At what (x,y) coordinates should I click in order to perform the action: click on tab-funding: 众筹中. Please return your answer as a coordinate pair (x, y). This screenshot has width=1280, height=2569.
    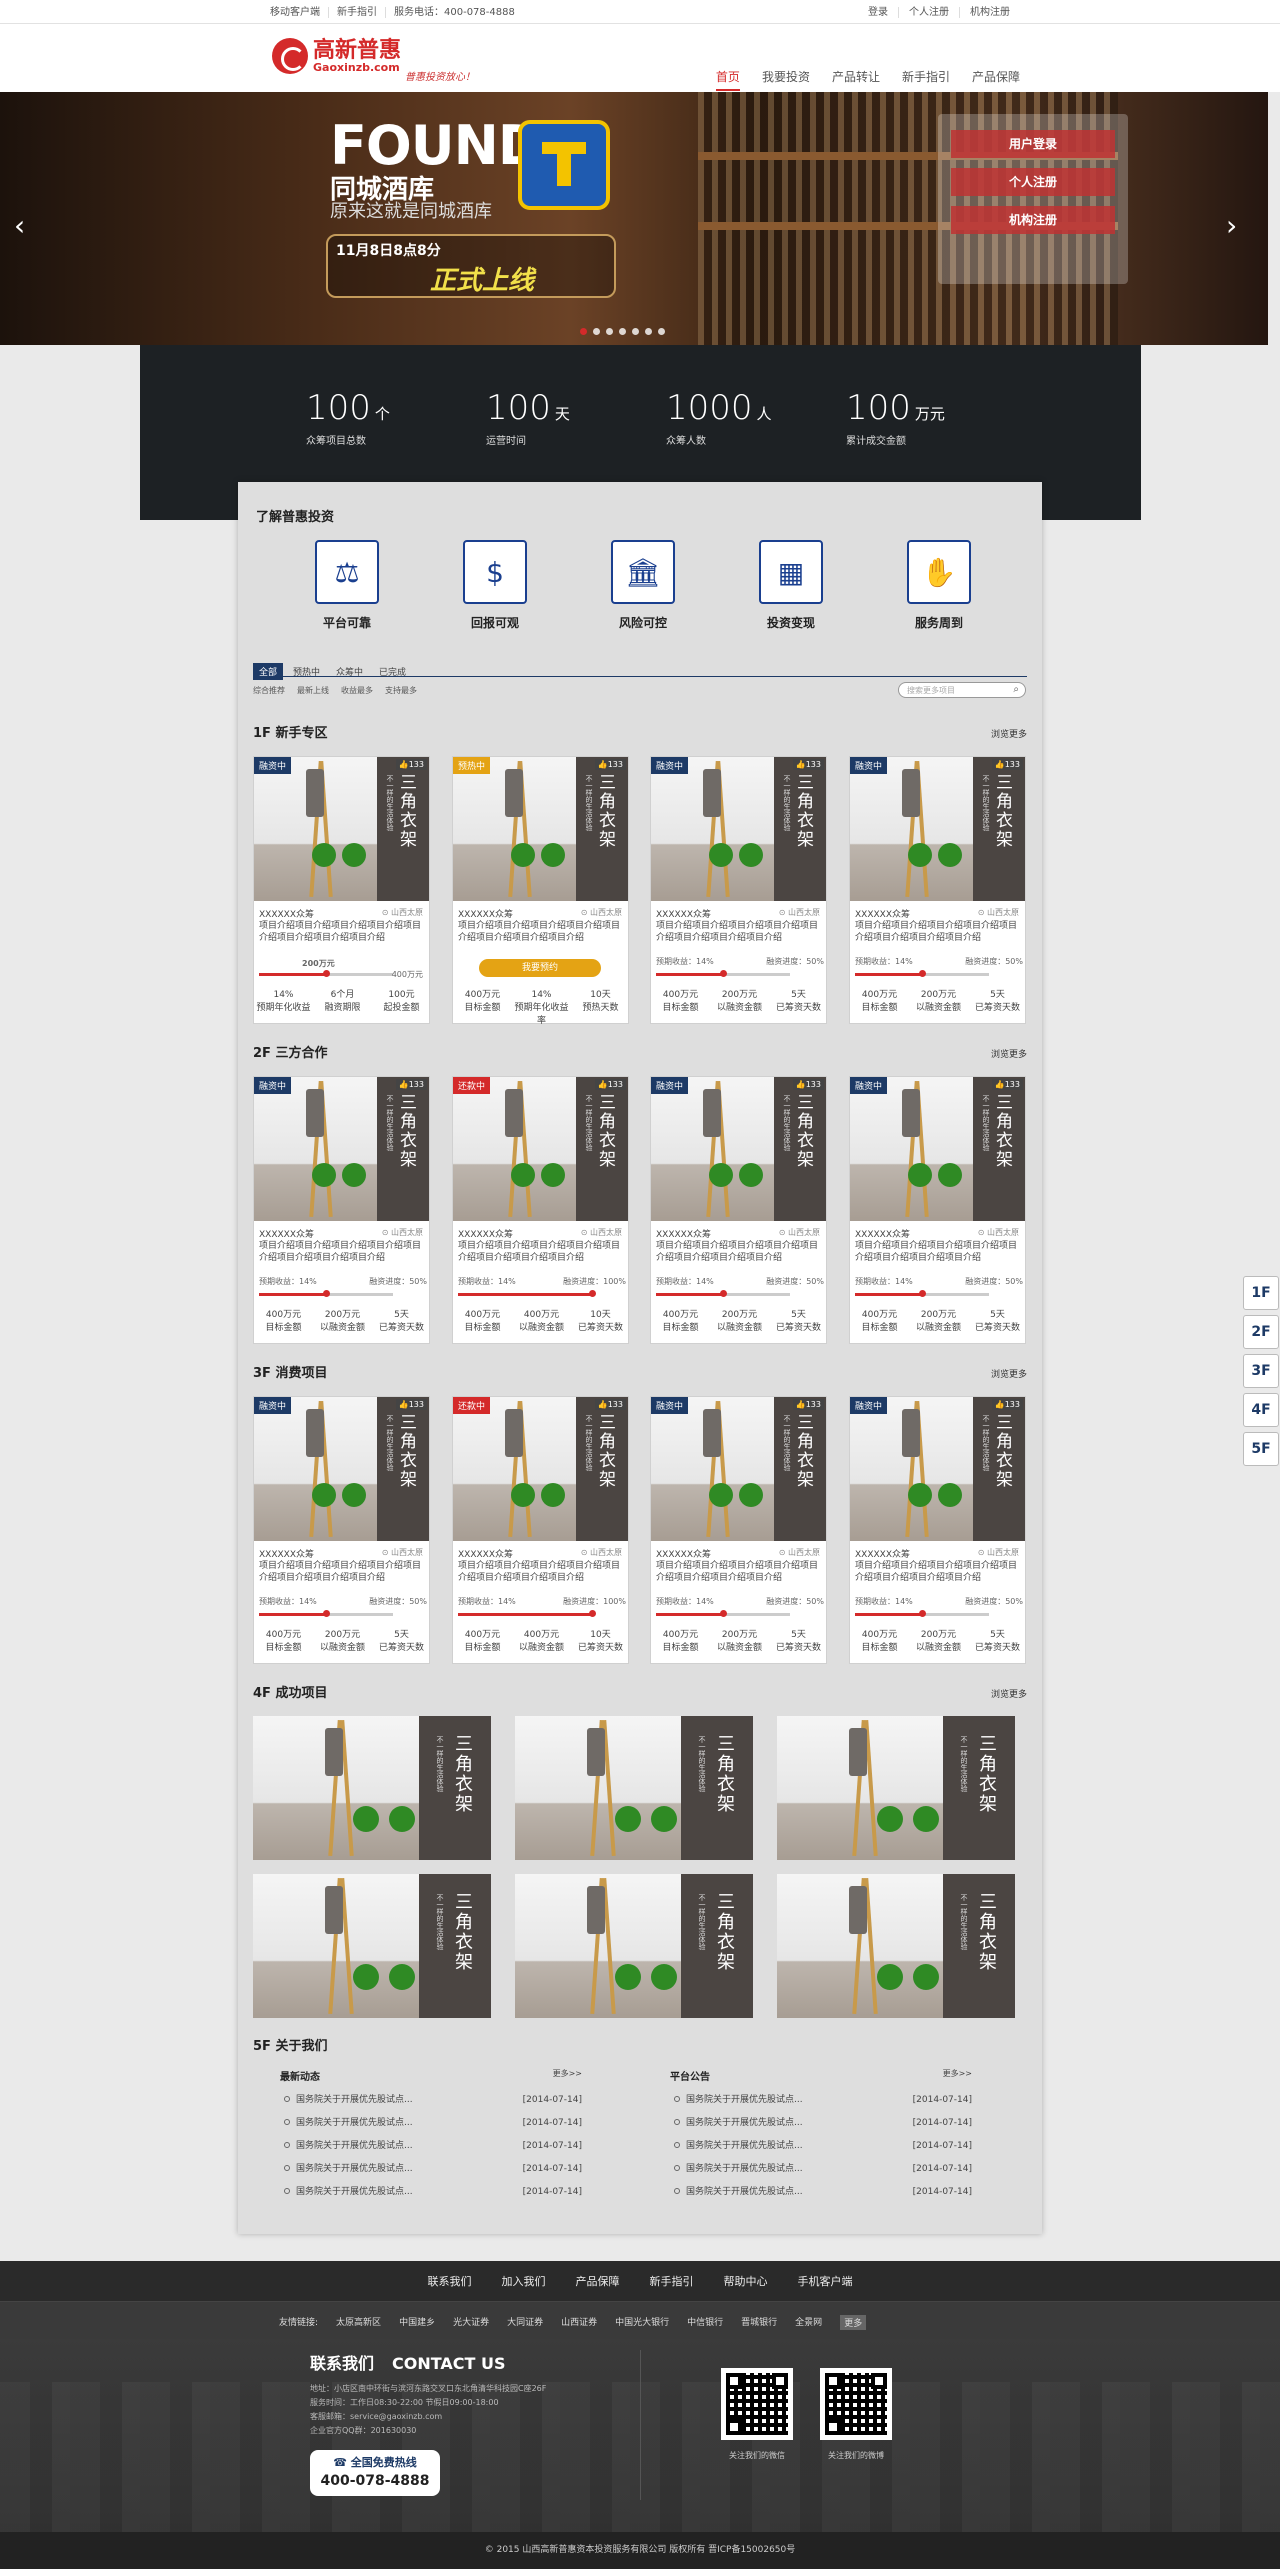
    Looking at the image, I should click on (349, 671).